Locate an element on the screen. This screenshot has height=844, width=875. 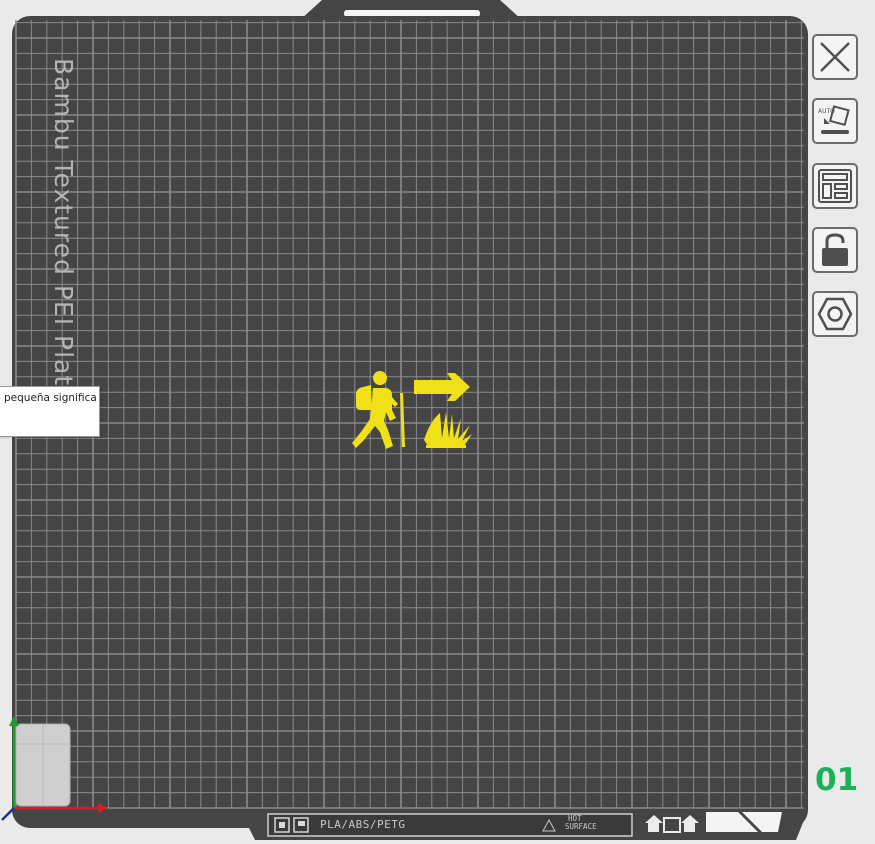
auto-orient-icon: AUTO is located at coordinates (834, 119).